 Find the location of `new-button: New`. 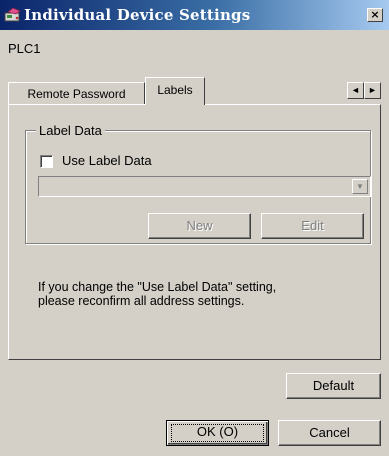

new-button: New is located at coordinates (199, 226).